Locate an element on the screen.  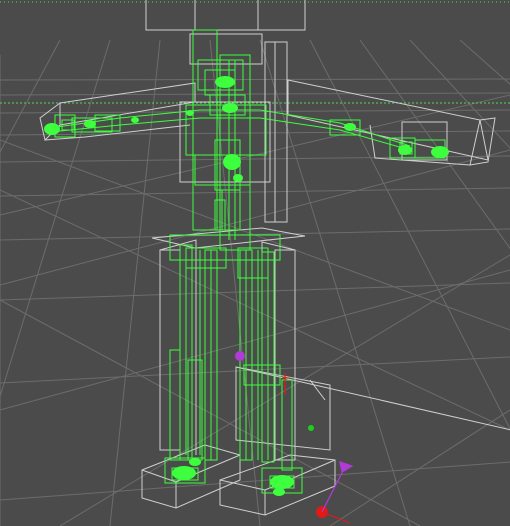
ik-handle-purple is located at coordinates (240, 356).